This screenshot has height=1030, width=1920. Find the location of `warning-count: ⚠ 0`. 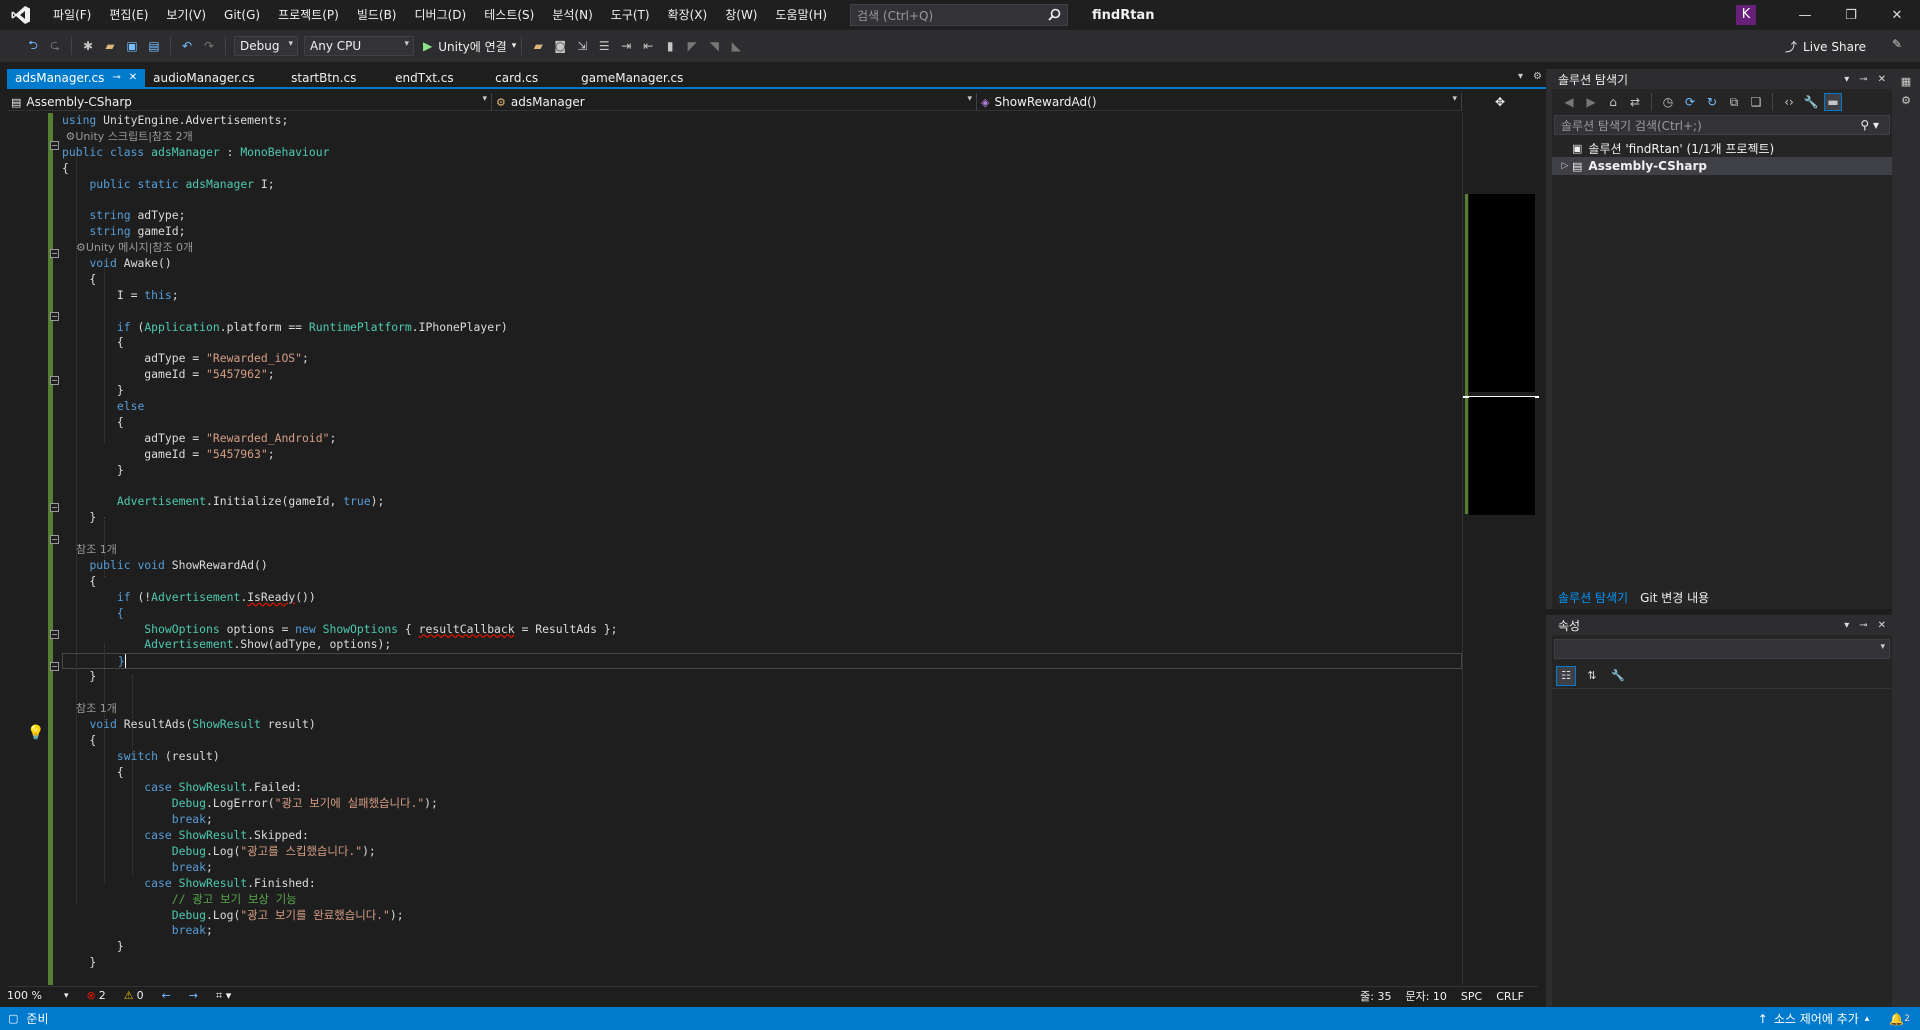

warning-count: ⚠ 0 is located at coordinates (134, 995).